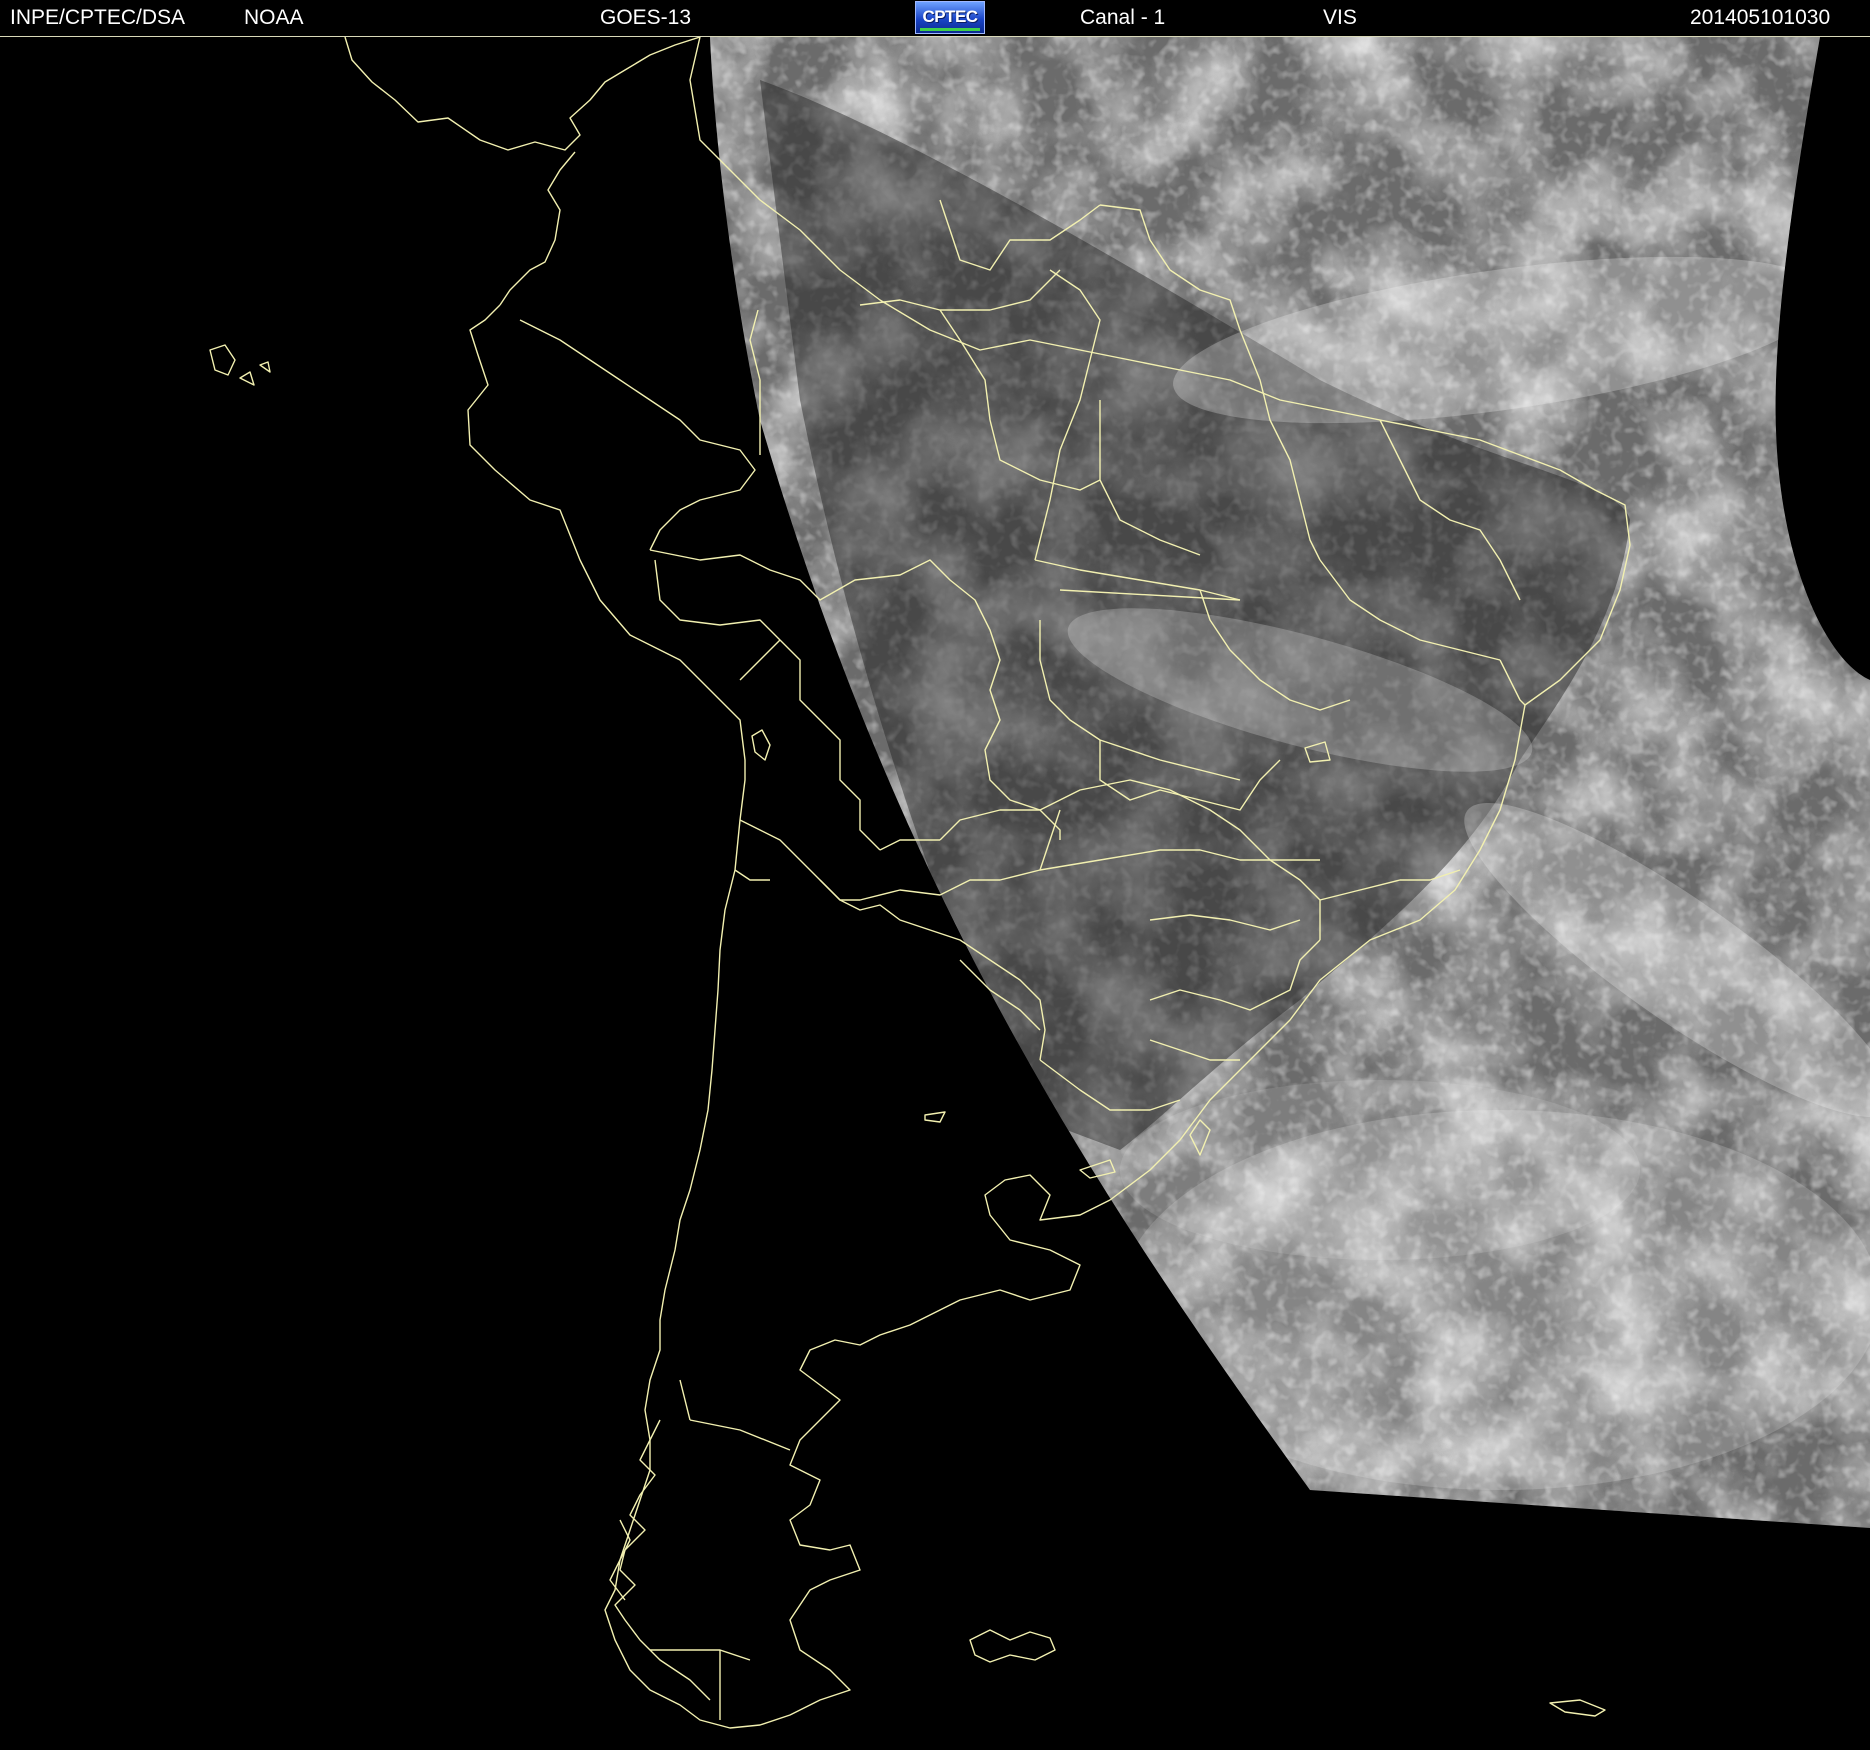 The image size is (1870, 1750). What do you see at coordinates (950, 29) in the screenshot?
I see `logo-green-stripe` at bounding box center [950, 29].